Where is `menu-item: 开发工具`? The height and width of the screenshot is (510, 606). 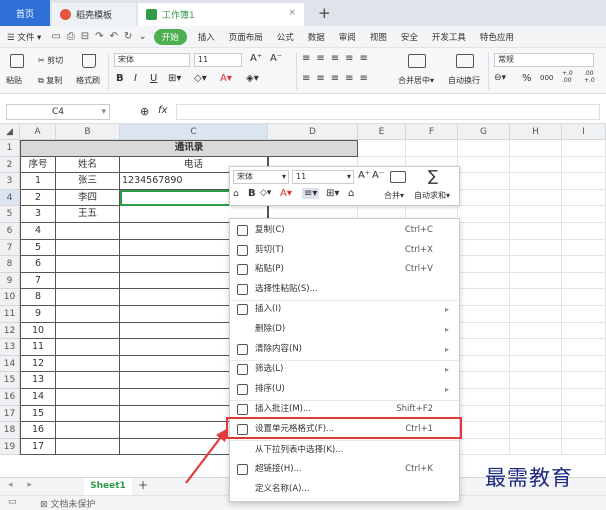
menu-item: 开发工具 is located at coordinates (449, 37).